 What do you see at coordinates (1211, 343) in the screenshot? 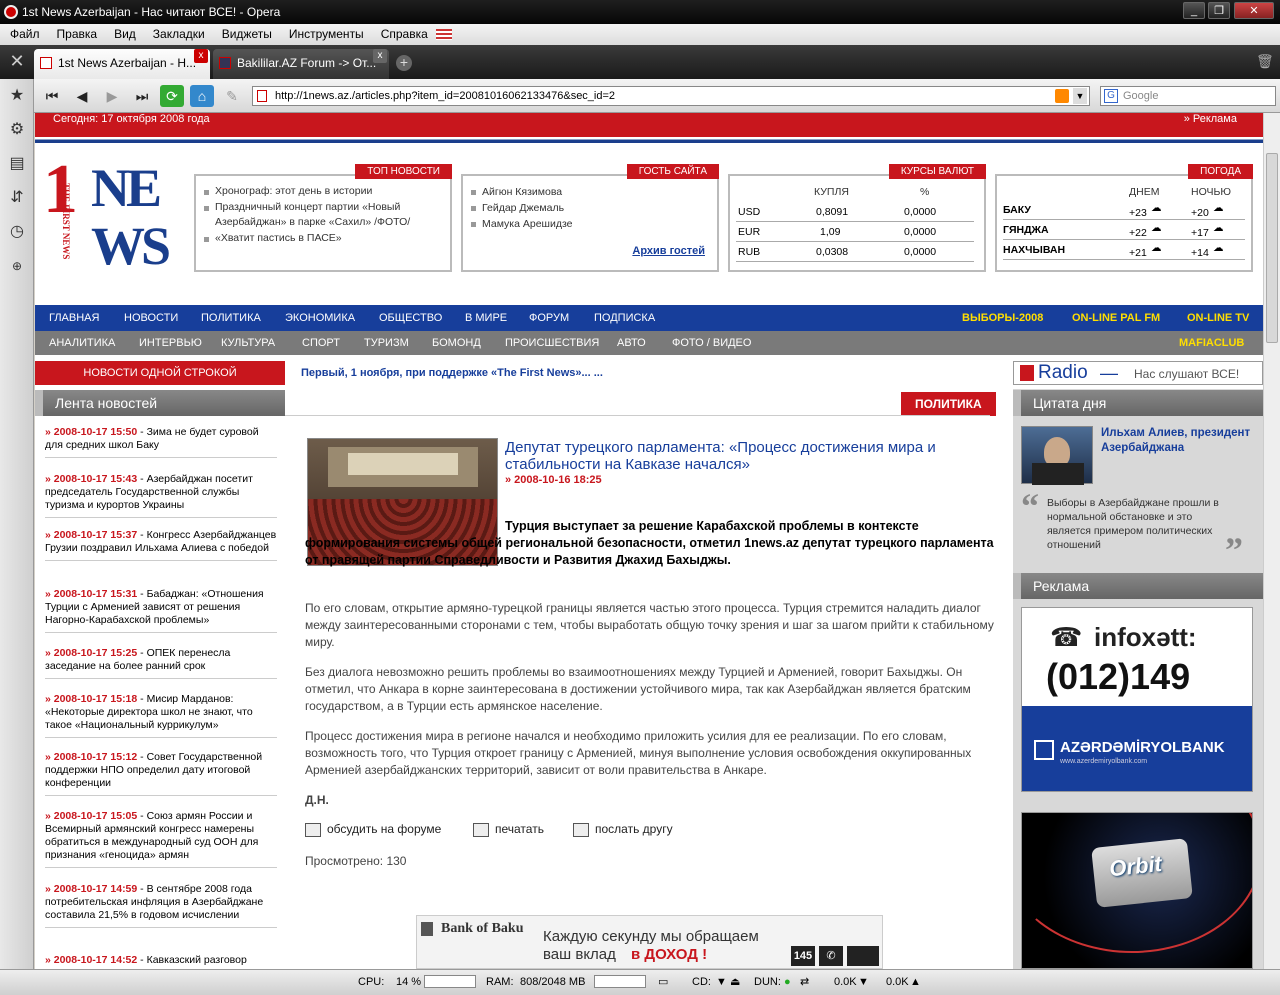
I see `nav-mafiaclub: MAFIACLUB` at bounding box center [1211, 343].